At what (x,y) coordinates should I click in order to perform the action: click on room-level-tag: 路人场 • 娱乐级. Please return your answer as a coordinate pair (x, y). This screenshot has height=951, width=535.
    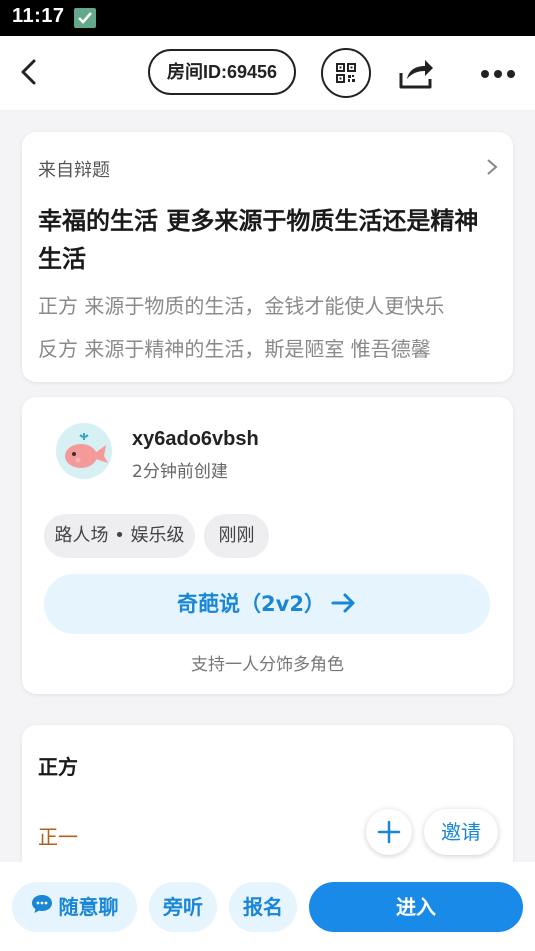
    Looking at the image, I should click on (119, 536).